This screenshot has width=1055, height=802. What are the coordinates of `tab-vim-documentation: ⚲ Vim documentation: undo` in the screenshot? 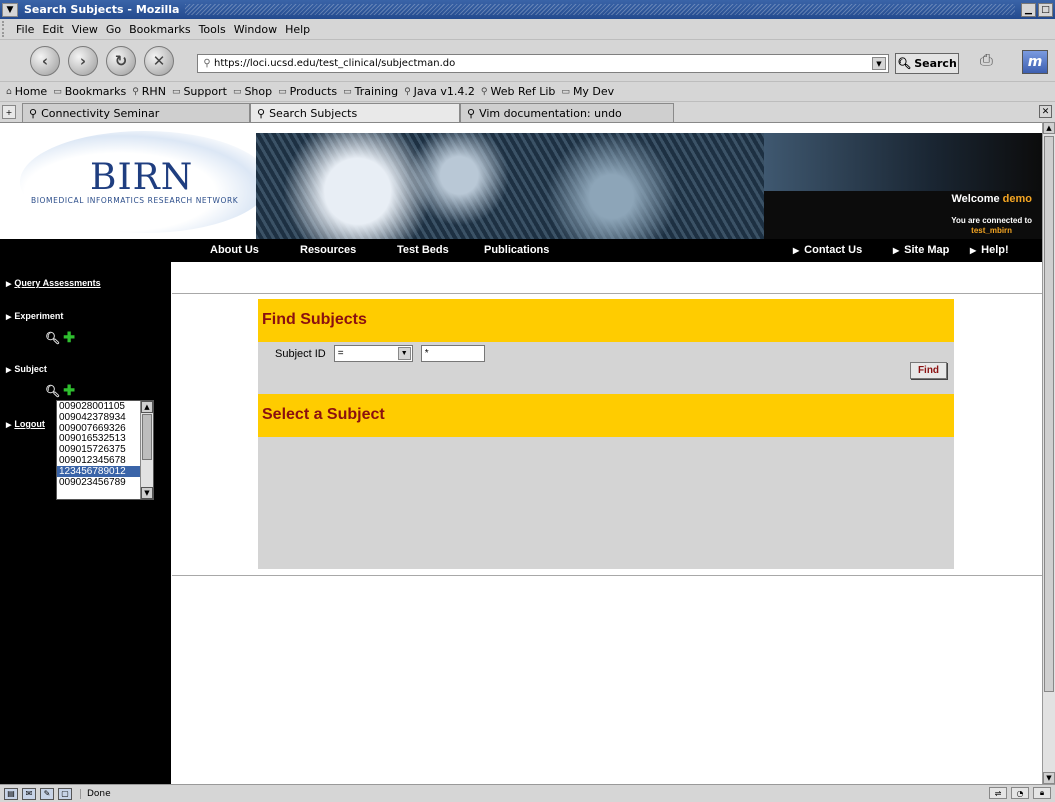 It's located at (567, 112).